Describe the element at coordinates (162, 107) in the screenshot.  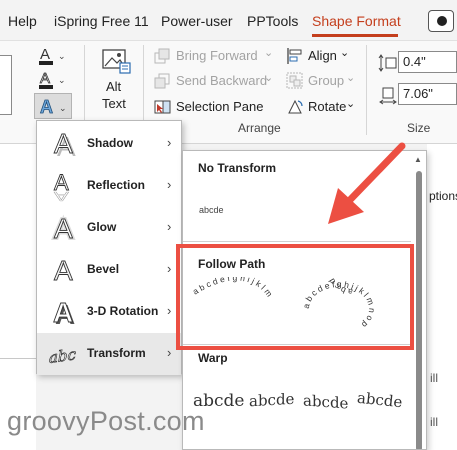
I see `selection-pane-icon` at that location.